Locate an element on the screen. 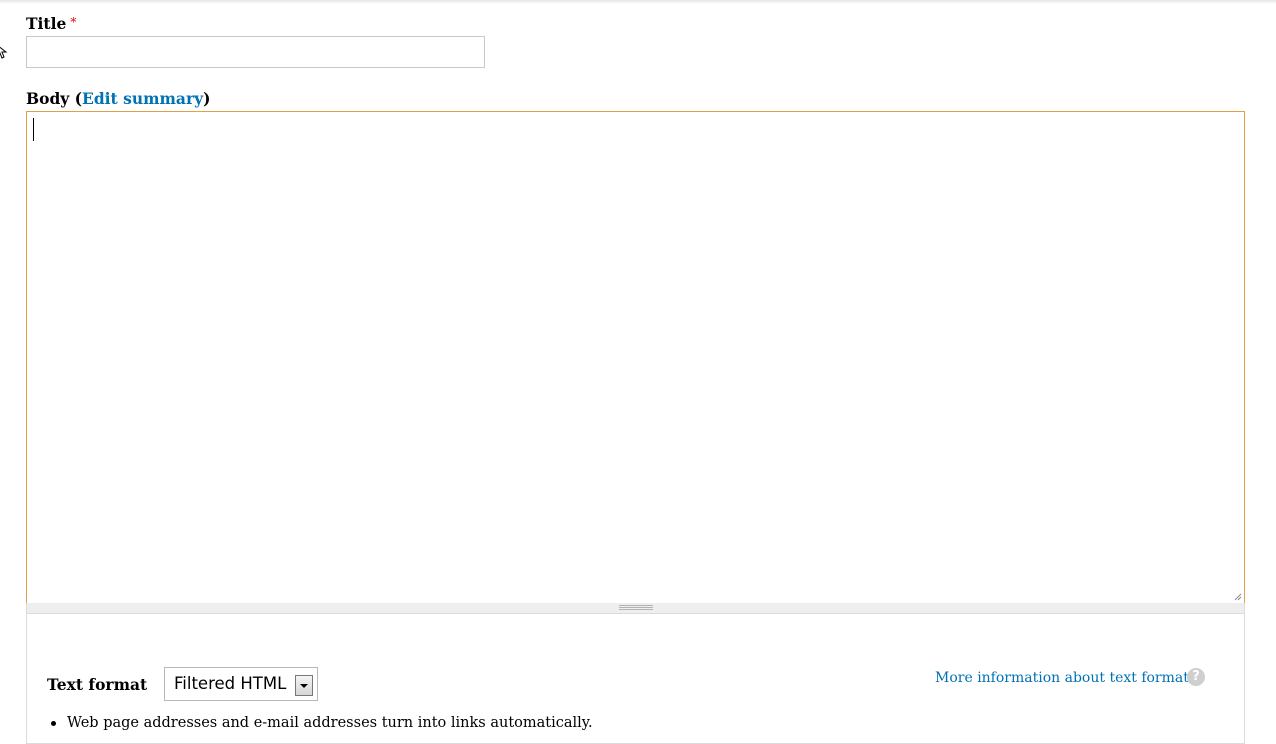  chevron-down-icon is located at coordinates (304, 685).